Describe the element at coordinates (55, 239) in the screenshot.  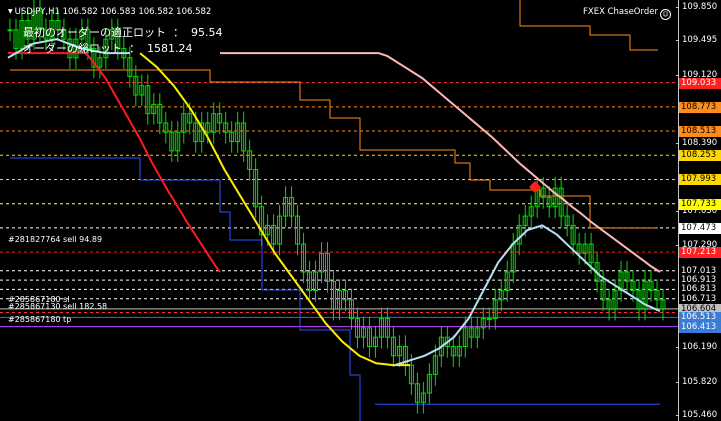
I see `order-label: #281827764 sell 94.89` at that location.